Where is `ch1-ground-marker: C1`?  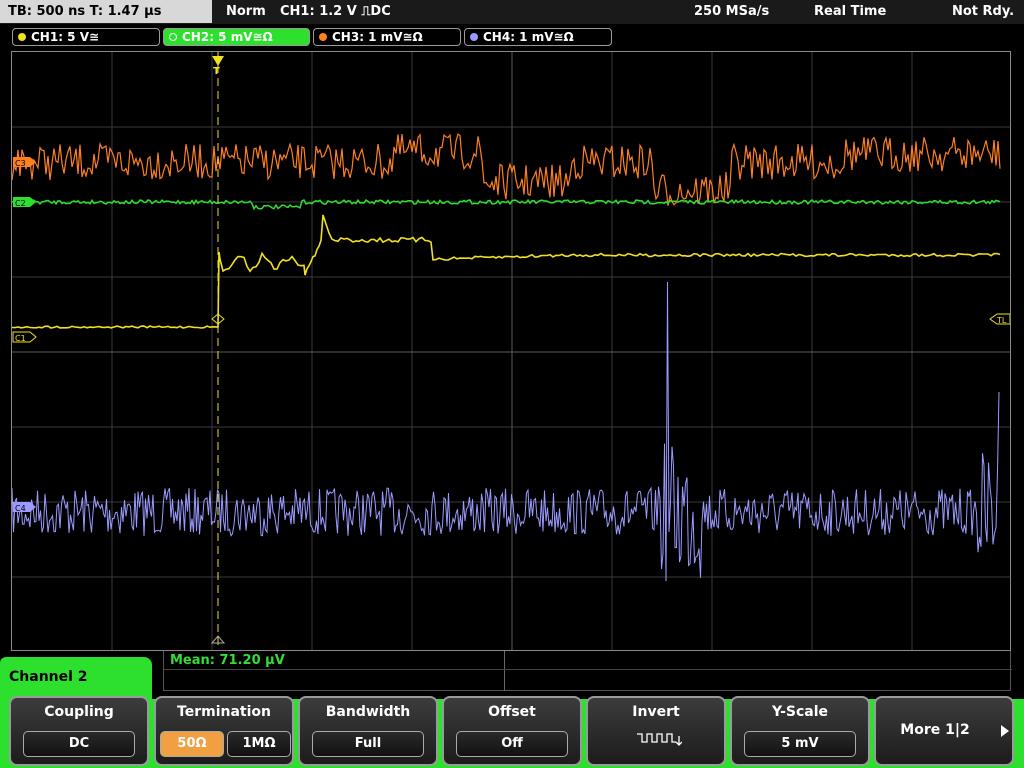 ch1-ground-marker: C1 is located at coordinates (24, 337).